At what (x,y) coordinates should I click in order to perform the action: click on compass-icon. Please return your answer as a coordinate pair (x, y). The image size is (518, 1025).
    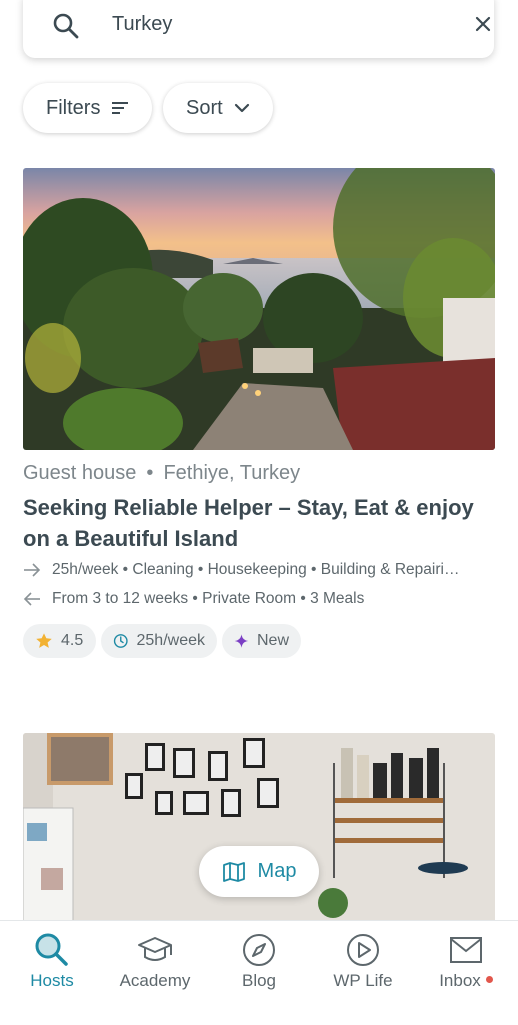
    Looking at the image, I should click on (259, 950).